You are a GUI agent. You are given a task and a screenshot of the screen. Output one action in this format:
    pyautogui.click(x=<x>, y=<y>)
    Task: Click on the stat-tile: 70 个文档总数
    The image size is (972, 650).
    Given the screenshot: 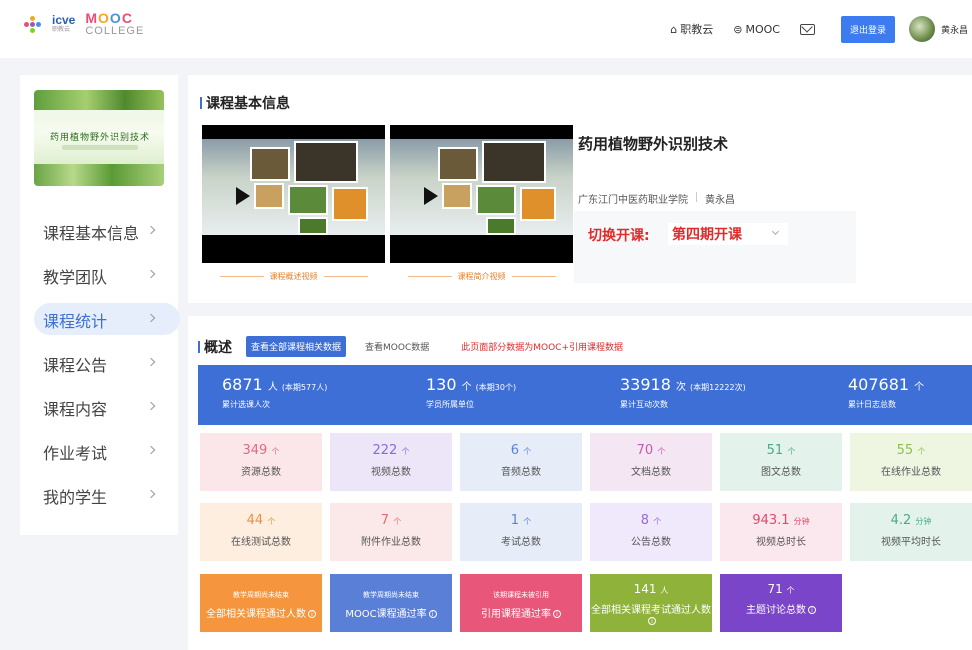 What is the action you would take?
    pyautogui.click(x=651, y=462)
    